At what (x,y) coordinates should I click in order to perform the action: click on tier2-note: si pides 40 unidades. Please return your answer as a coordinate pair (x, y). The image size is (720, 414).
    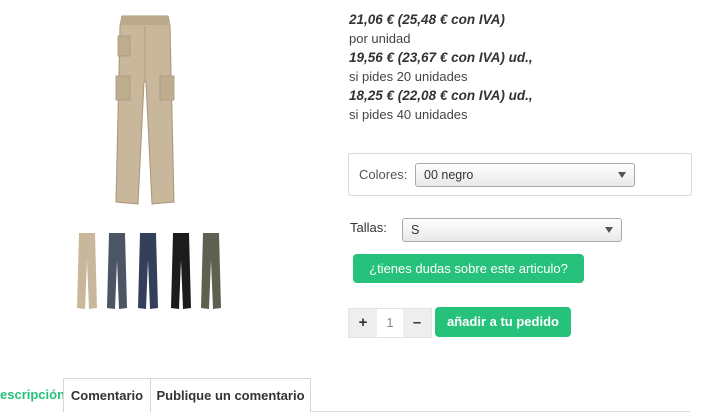
    Looking at the image, I should click on (408, 114).